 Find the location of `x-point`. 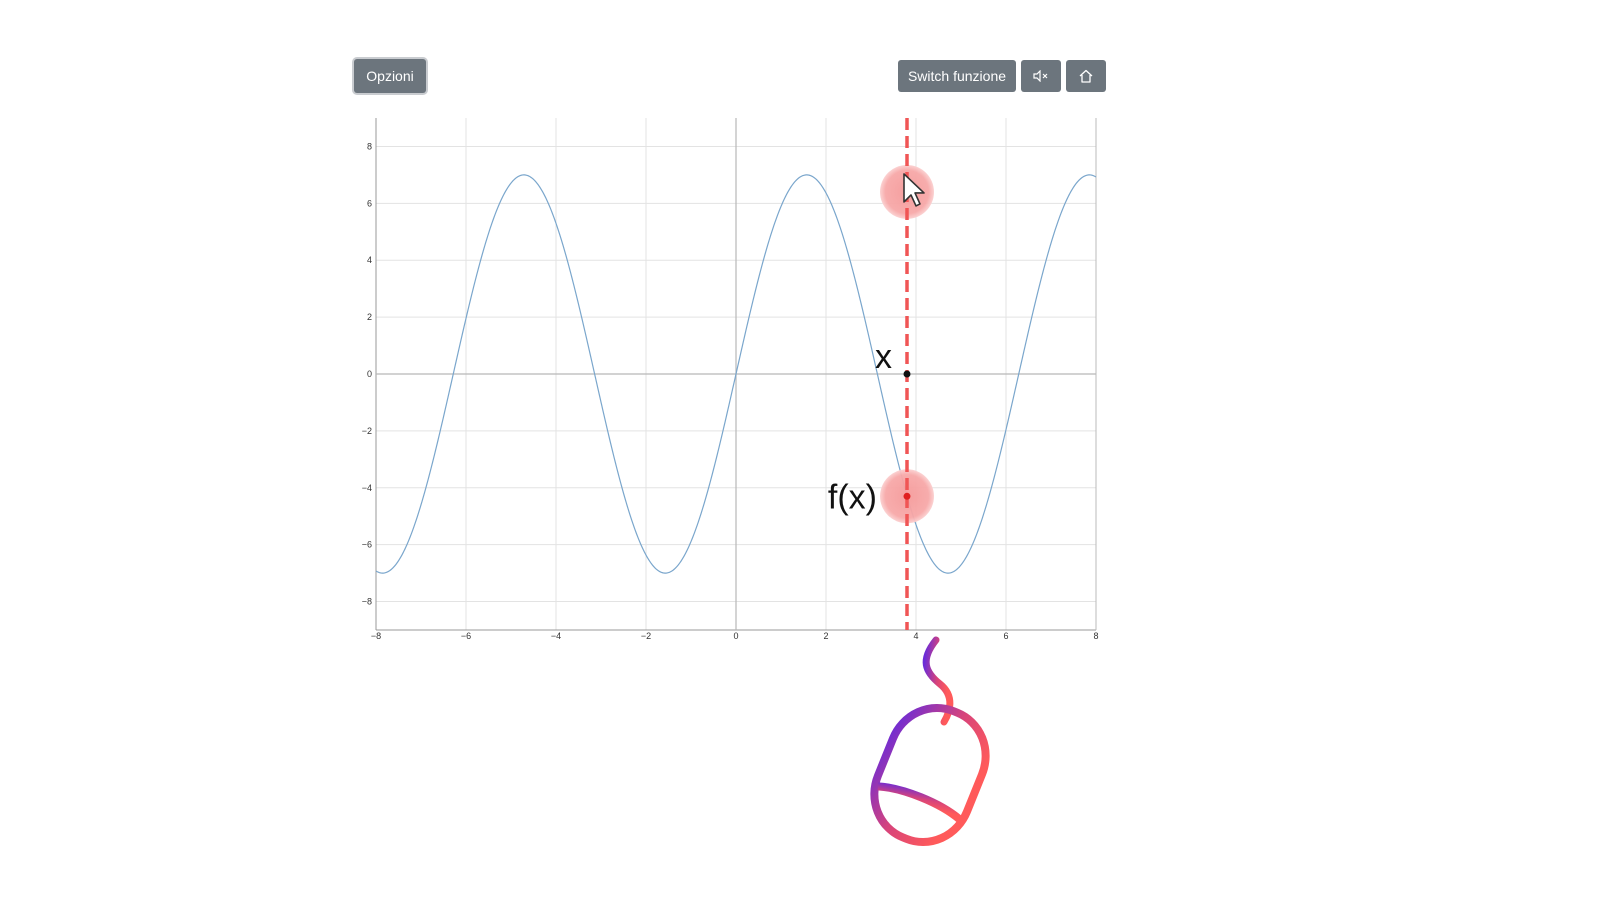

x-point is located at coordinates (907, 374).